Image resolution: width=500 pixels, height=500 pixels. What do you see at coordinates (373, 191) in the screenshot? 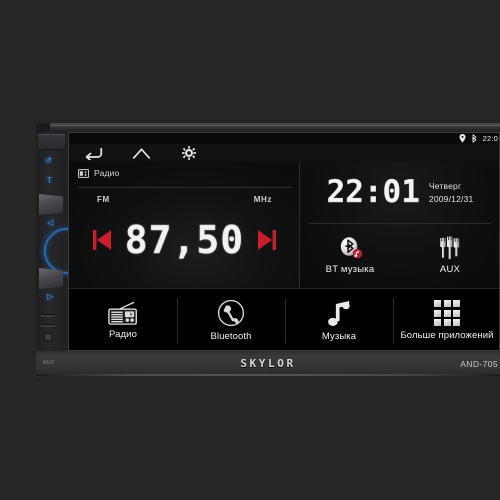
I see `clock-time: 22:01` at bounding box center [373, 191].